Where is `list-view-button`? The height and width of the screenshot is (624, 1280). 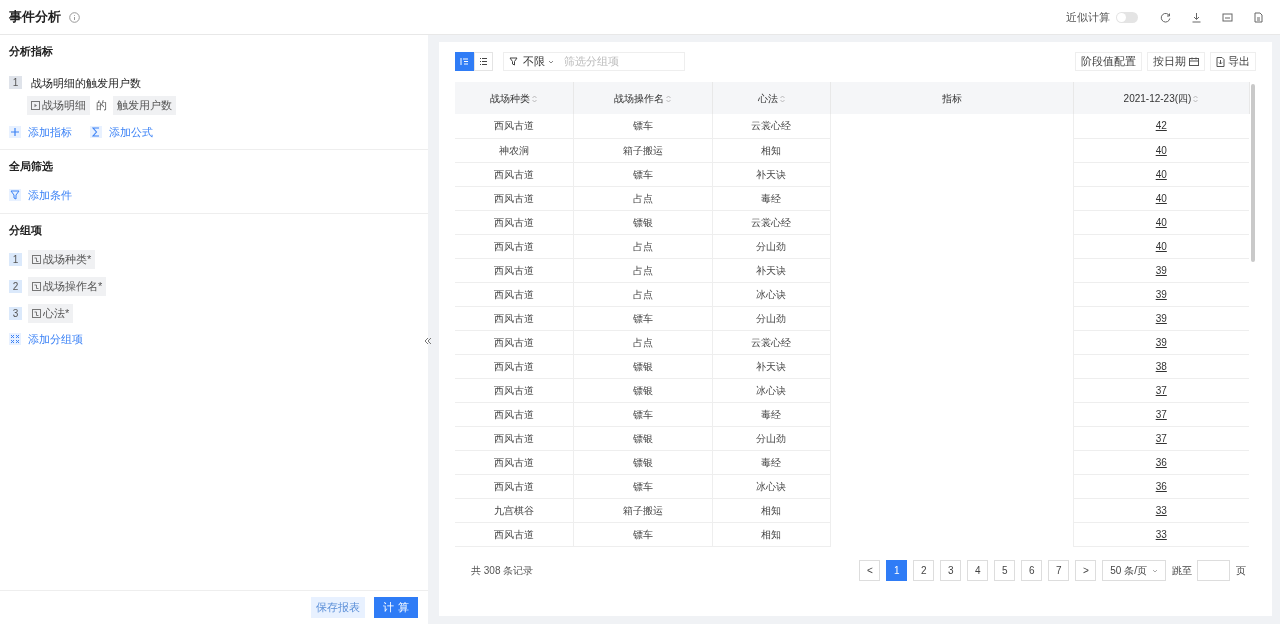 list-view-button is located at coordinates (483, 61).